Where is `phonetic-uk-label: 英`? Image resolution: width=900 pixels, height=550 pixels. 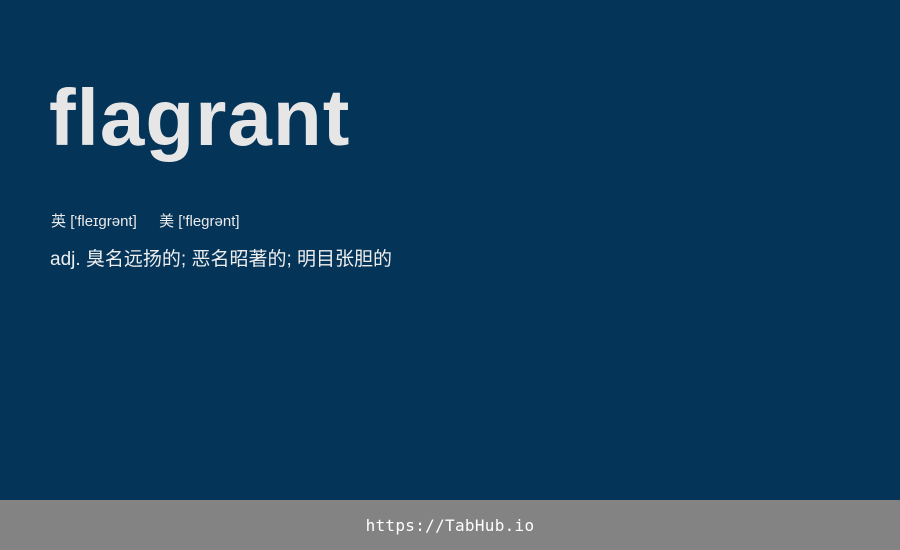
phonetic-uk-label: 英 is located at coordinates (59, 221).